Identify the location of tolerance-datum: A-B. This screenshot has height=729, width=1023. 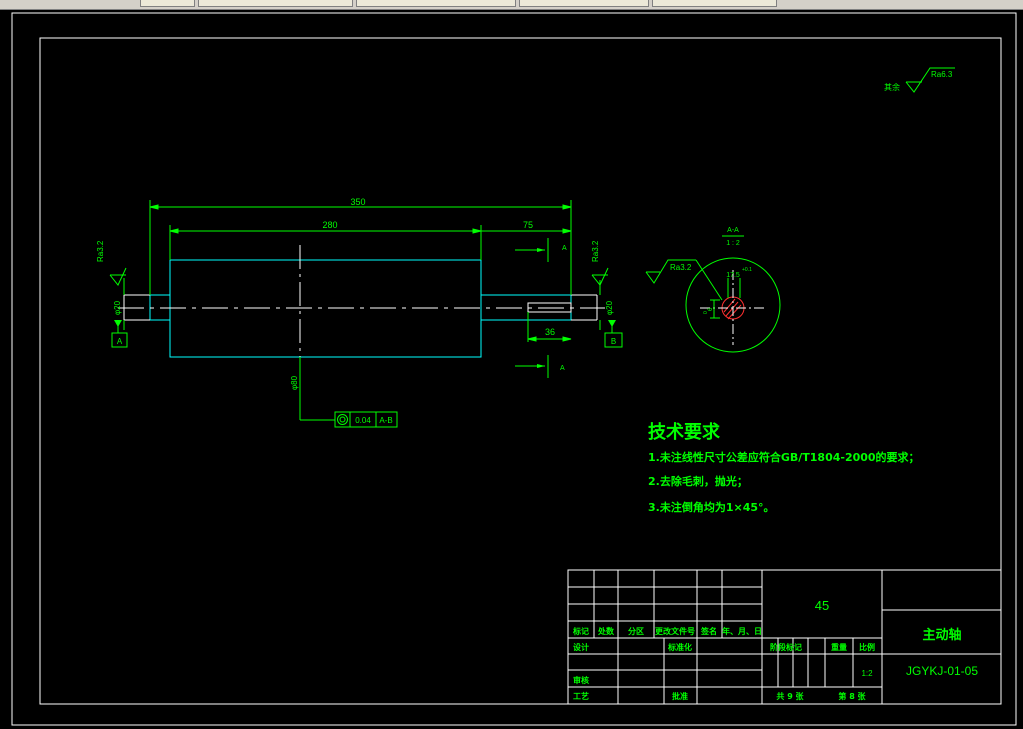
(385, 420).